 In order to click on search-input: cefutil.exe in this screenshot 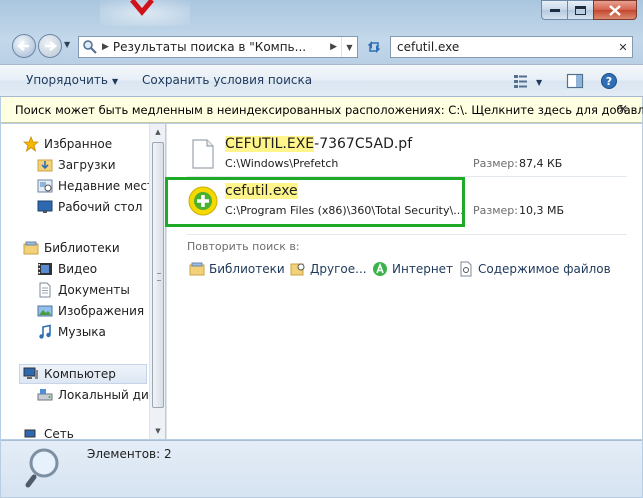, I will do `click(505, 47)`.